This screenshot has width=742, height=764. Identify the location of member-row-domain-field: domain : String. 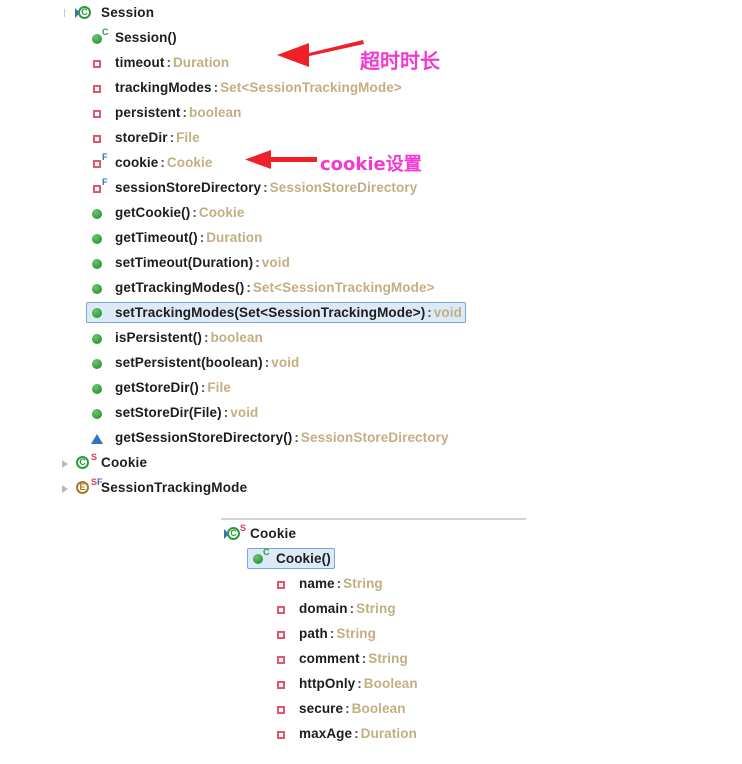
(371, 608).